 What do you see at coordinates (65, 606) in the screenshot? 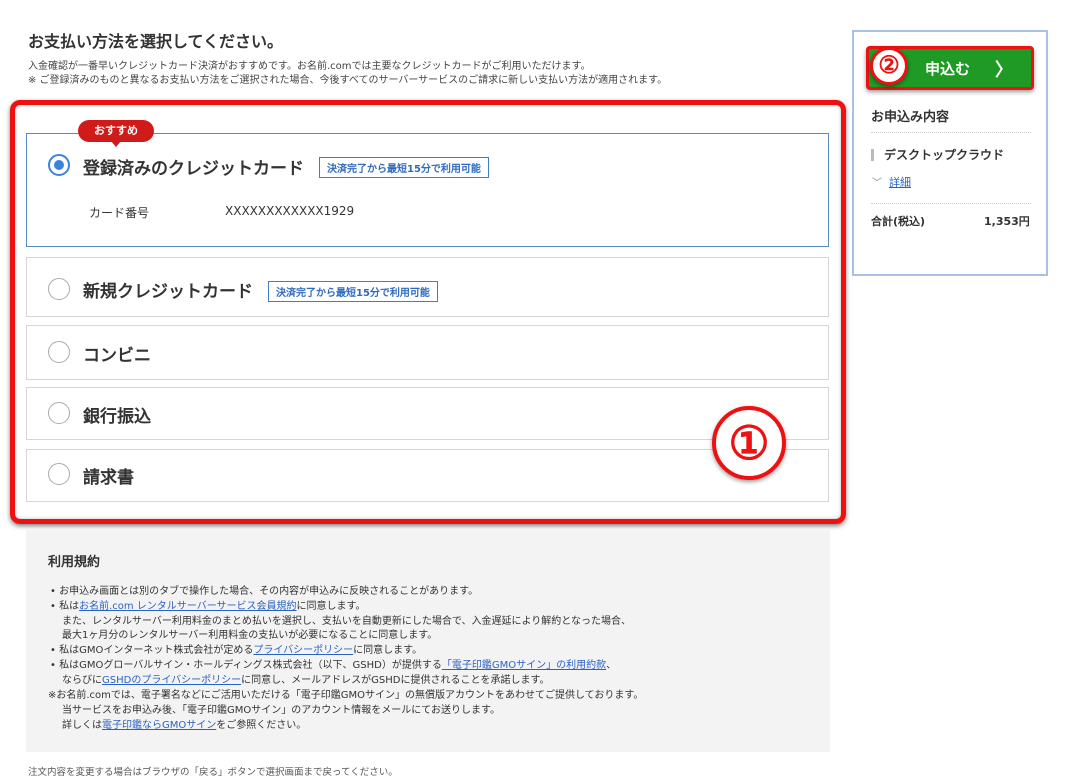
I see `terms-text: • 私は` at bounding box center [65, 606].